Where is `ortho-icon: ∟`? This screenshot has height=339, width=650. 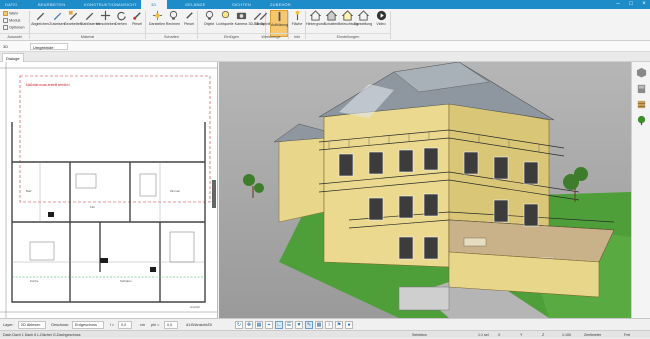 ortho-icon: ∟ is located at coordinates (279, 325).